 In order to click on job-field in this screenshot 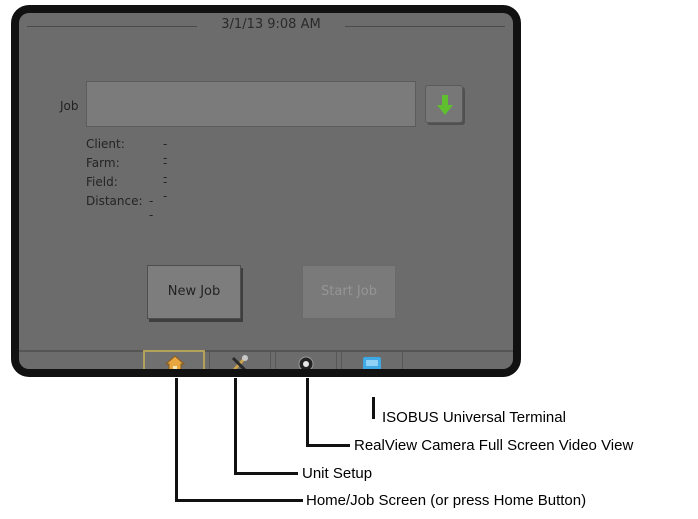, I will do `click(251, 104)`.